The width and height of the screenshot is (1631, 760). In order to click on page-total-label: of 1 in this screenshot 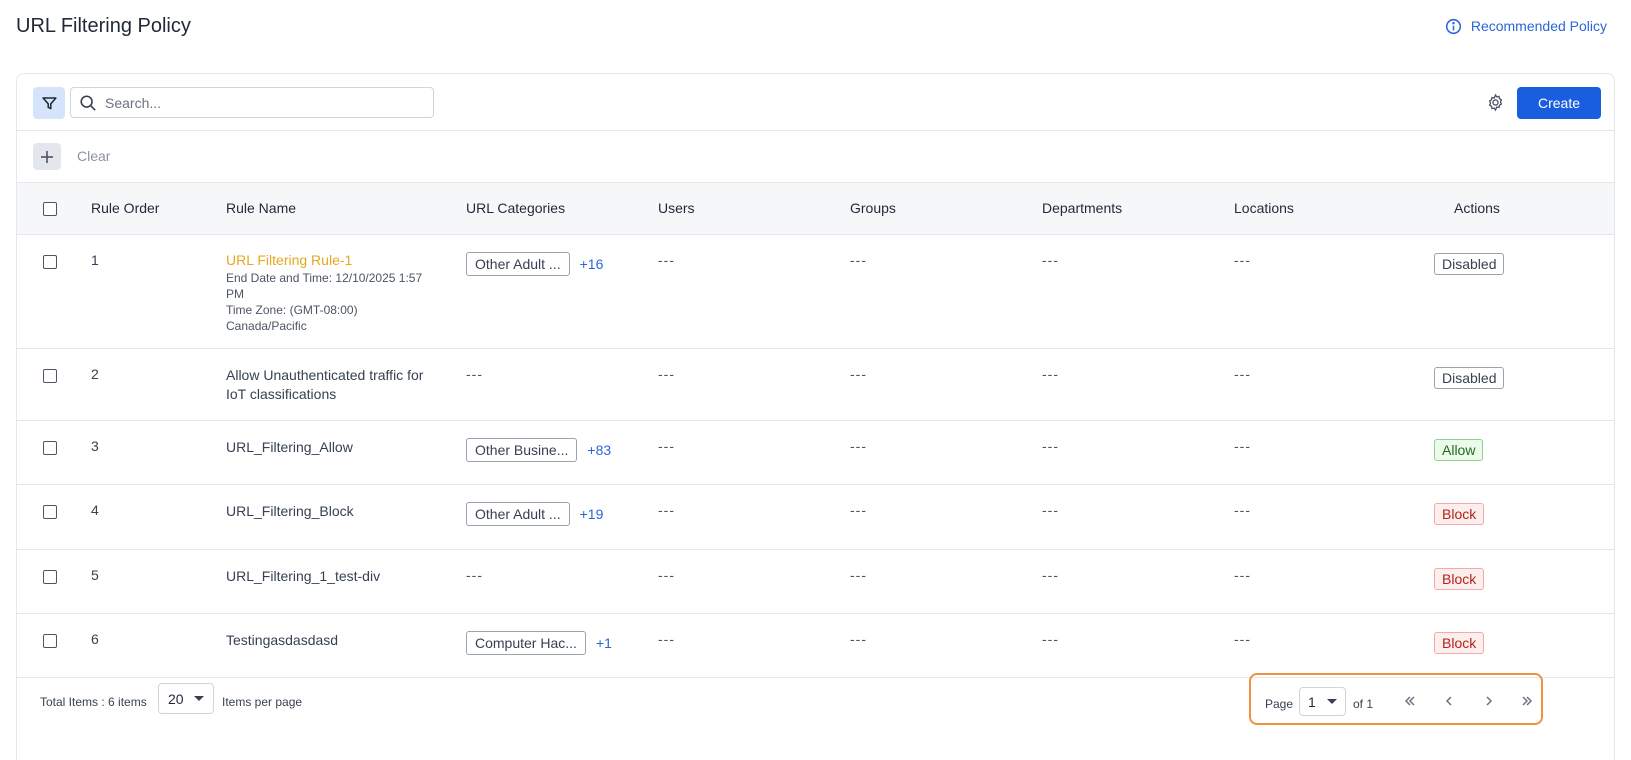, I will do `click(1363, 704)`.